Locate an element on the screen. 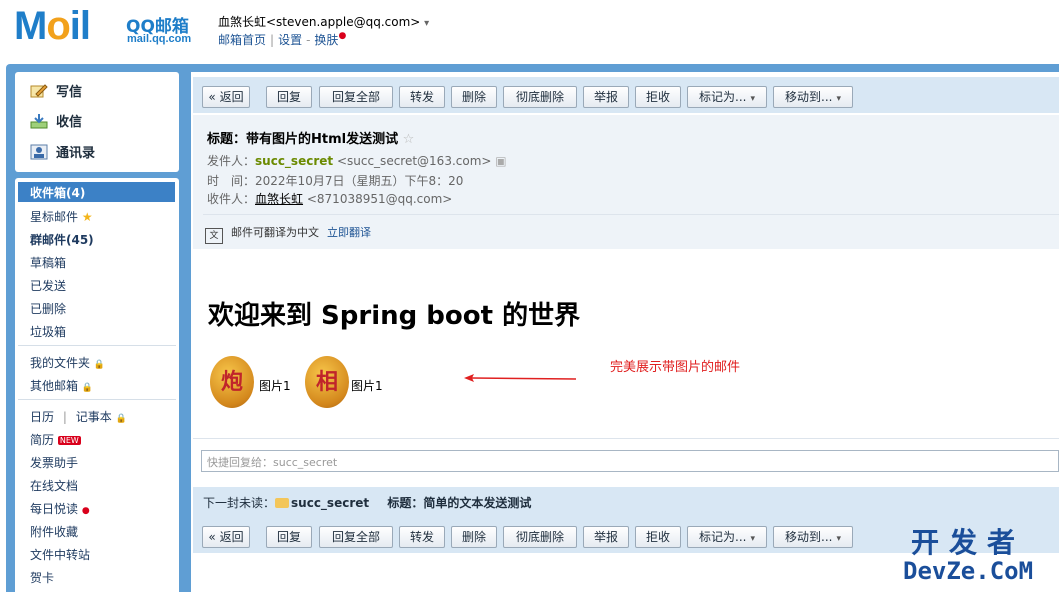 The width and height of the screenshot is (1059, 592). inbox-label: 收件箱(4) is located at coordinates (58, 193).